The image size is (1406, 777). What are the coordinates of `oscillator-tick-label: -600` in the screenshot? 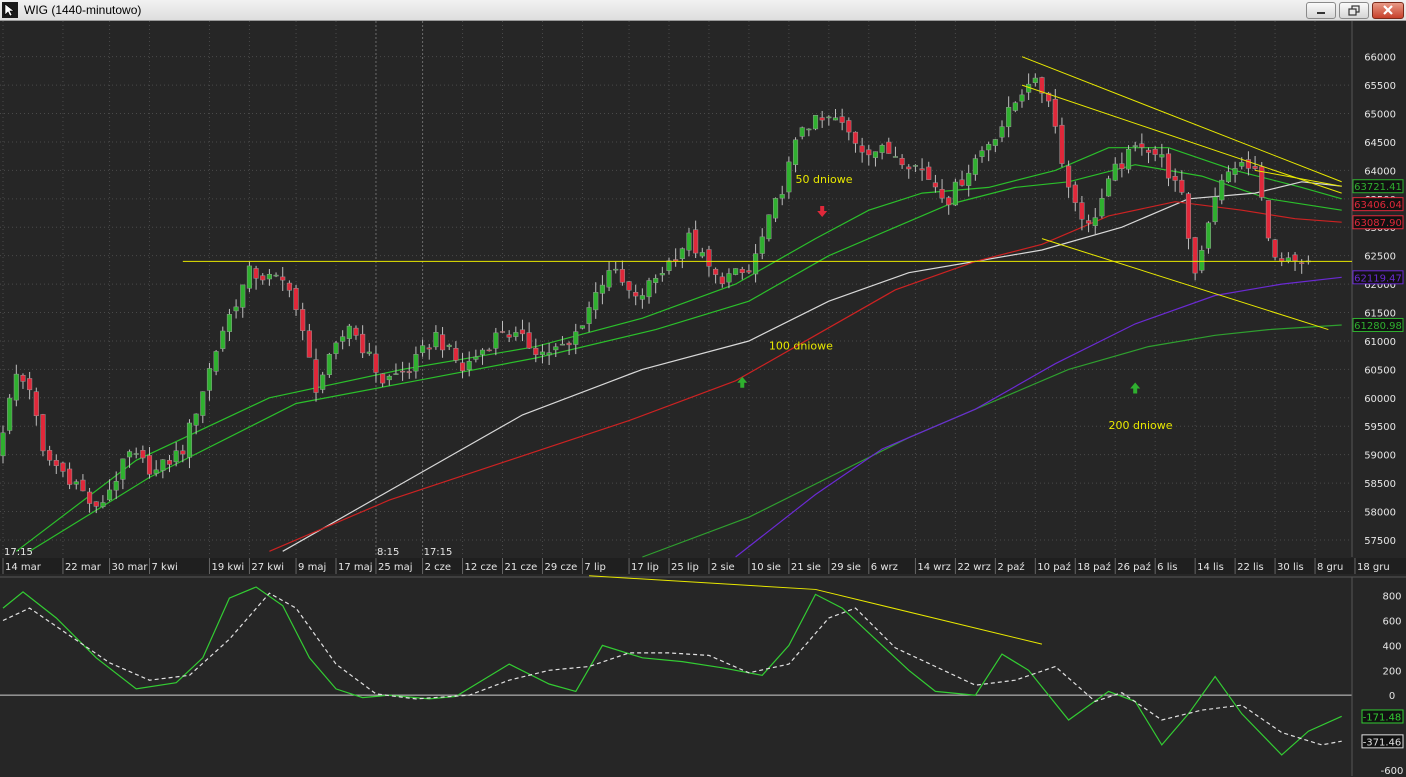 It's located at (1392, 771).